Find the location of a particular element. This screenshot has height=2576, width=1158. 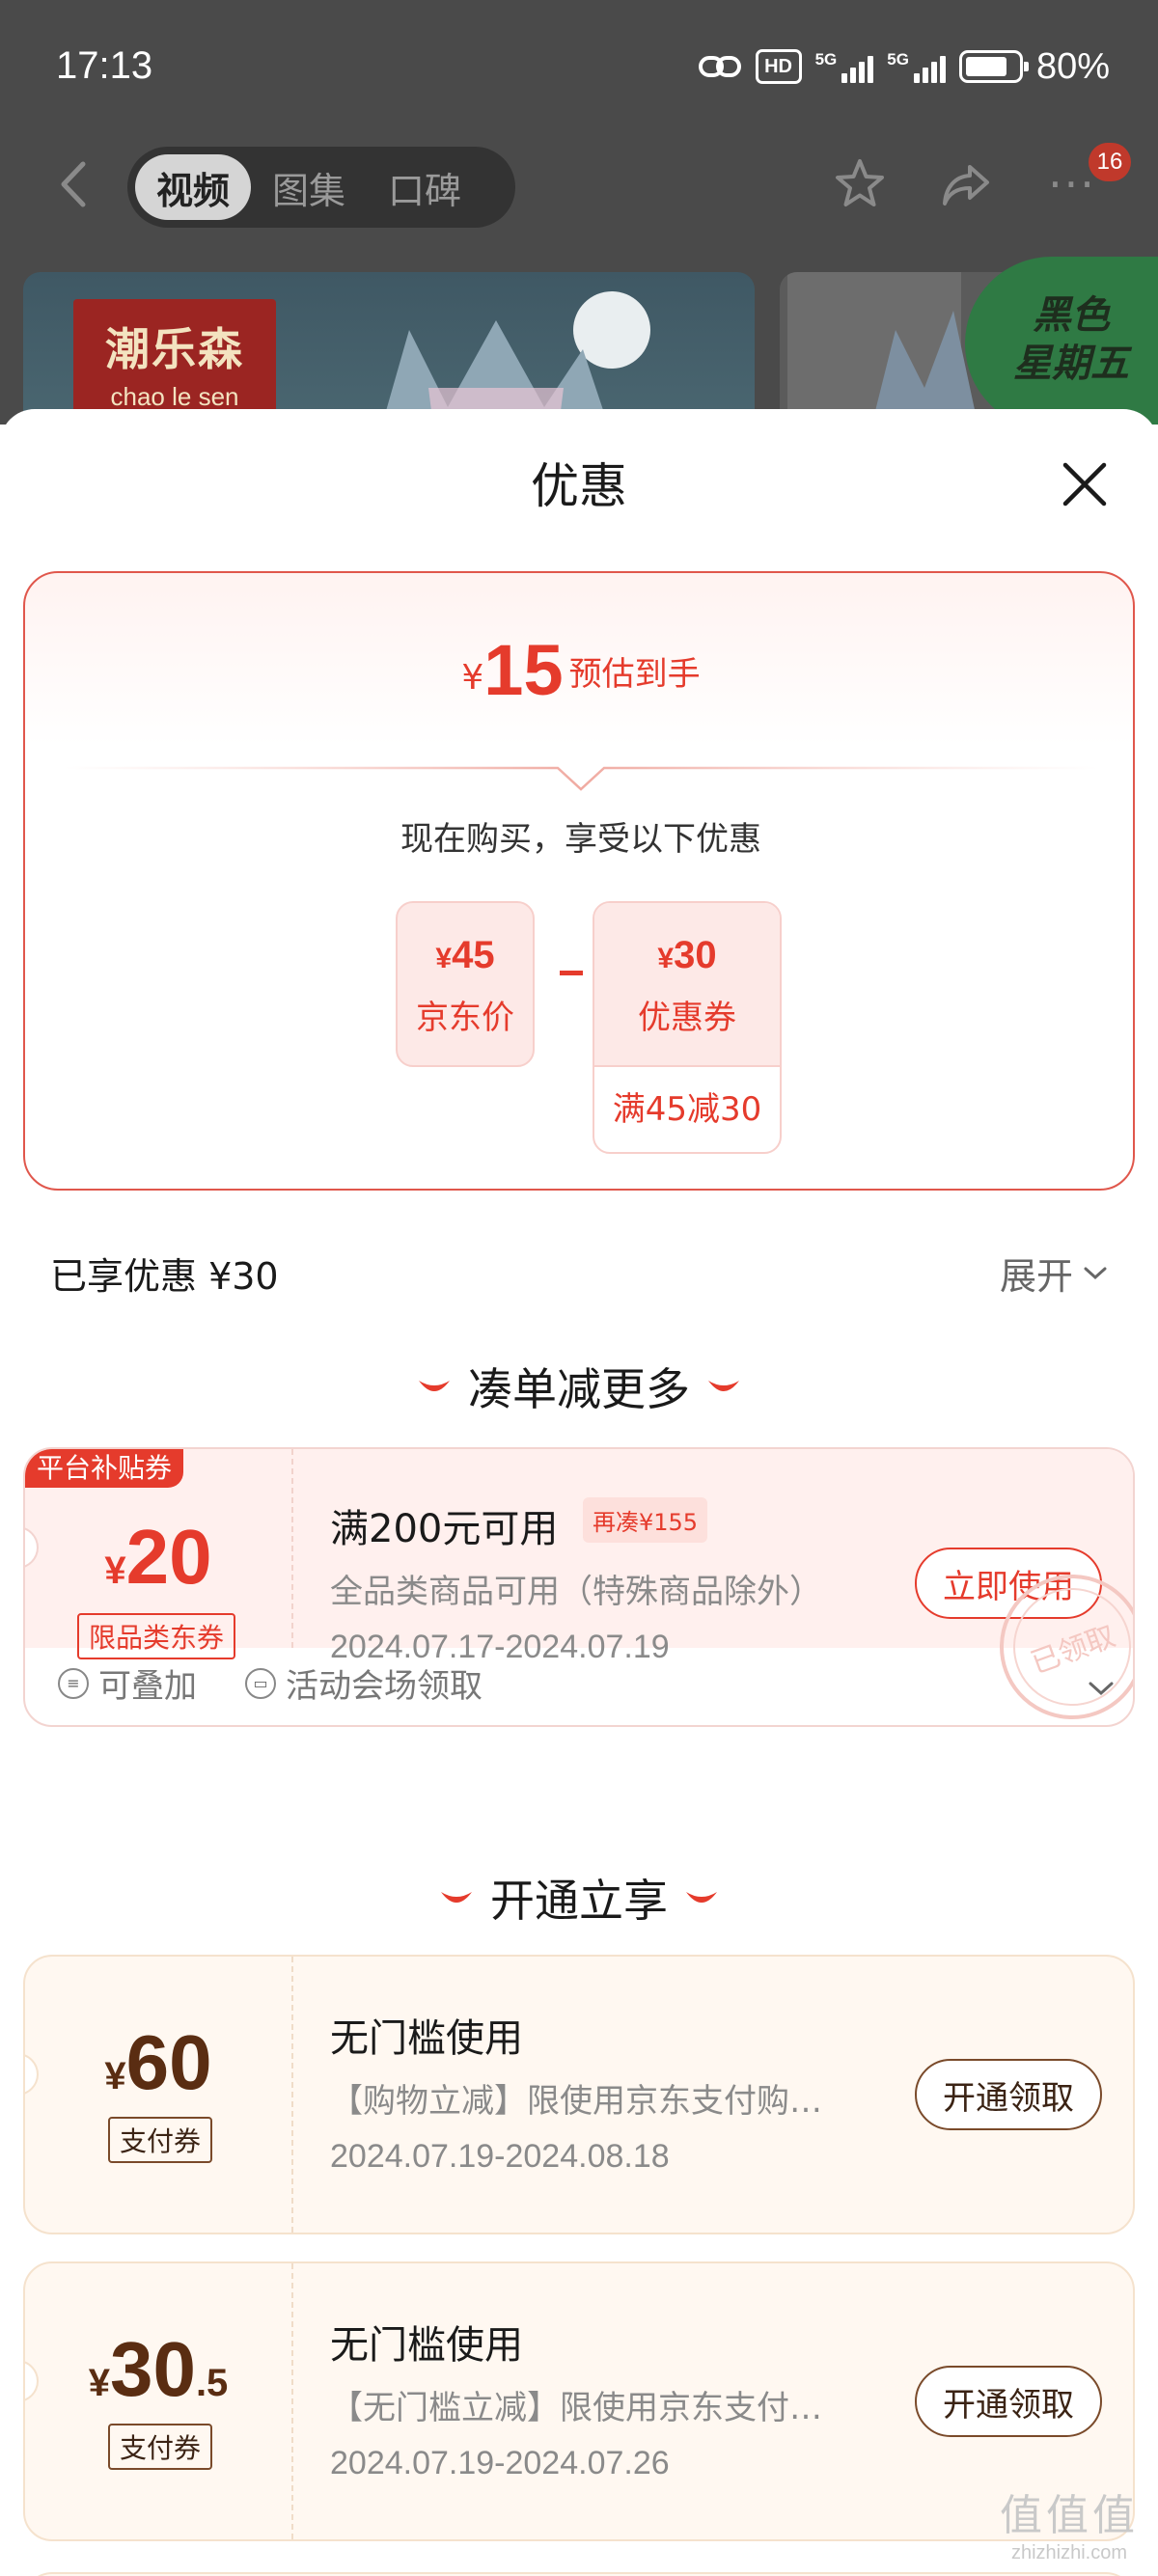

product-image: 潮乐森 chao le sen is located at coordinates (389, 349).